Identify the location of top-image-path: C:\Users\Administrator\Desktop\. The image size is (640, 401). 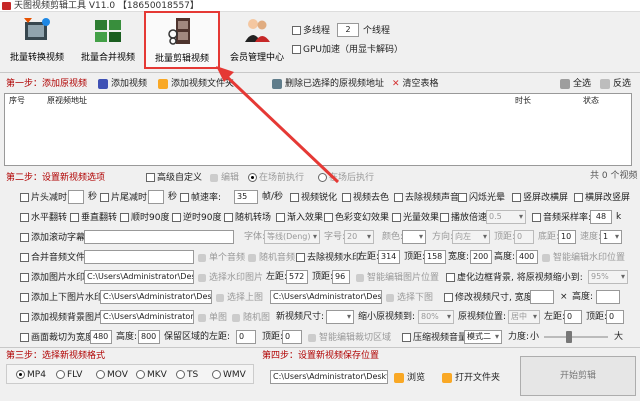
(156, 297).